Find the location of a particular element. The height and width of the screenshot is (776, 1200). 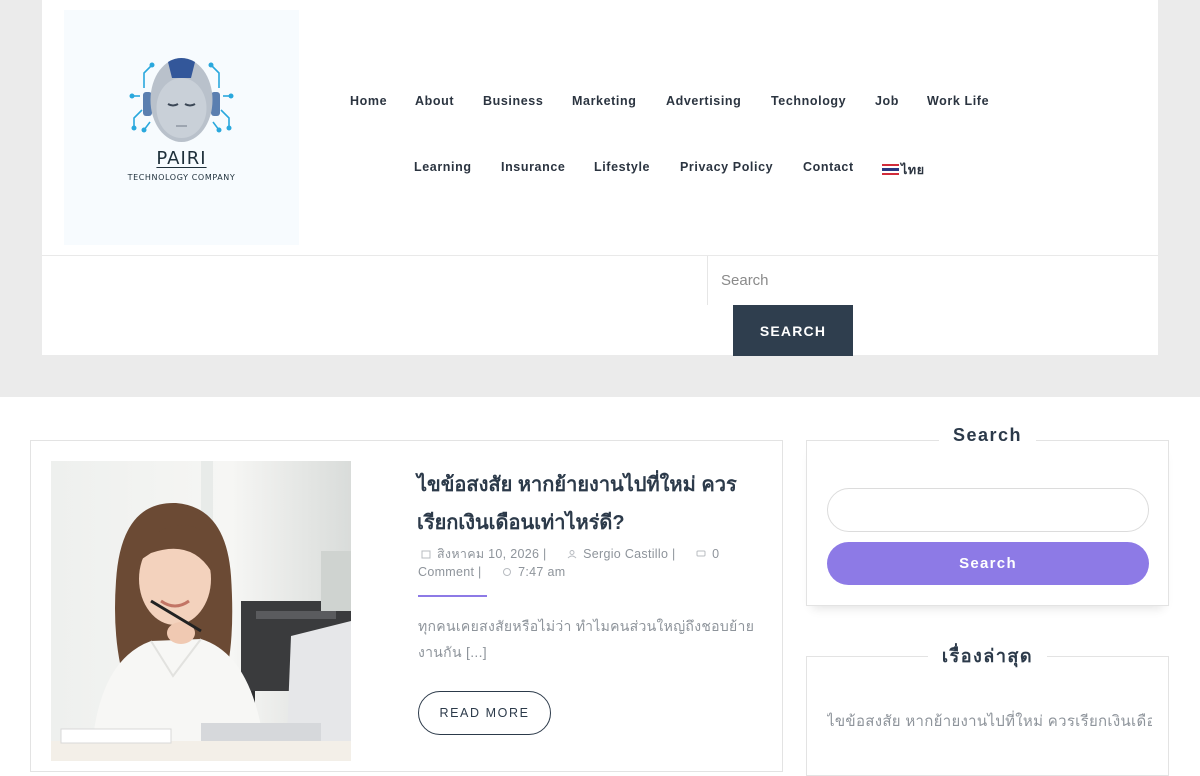

sidebar-search-button: Search is located at coordinates (988, 563).